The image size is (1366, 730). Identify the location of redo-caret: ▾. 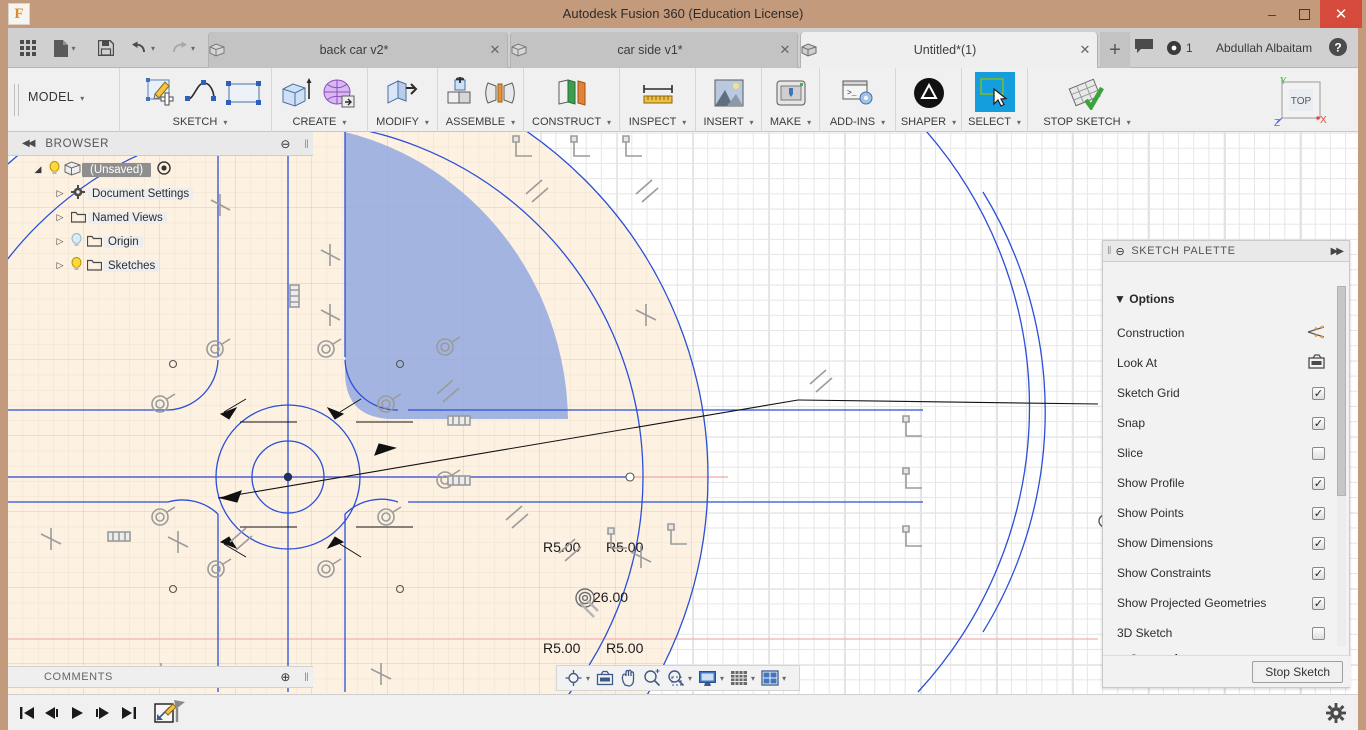
(193, 48).